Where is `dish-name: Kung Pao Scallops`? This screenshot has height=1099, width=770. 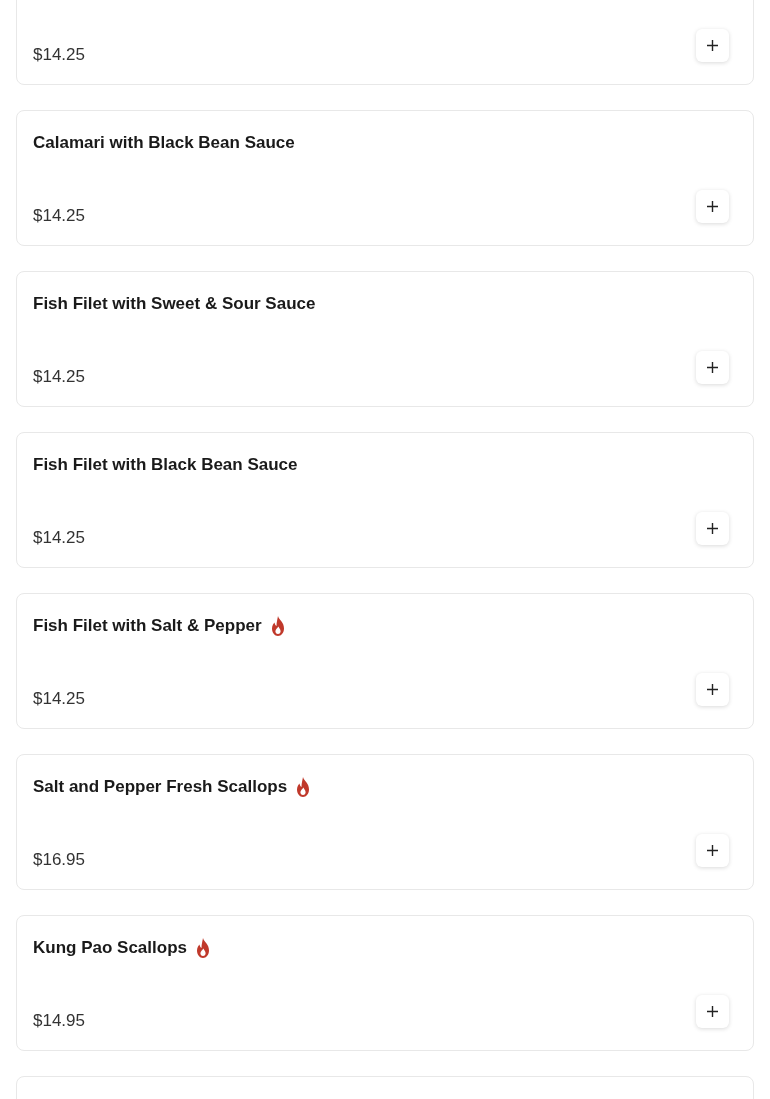 dish-name: Kung Pao Scallops is located at coordinates (110, 948).